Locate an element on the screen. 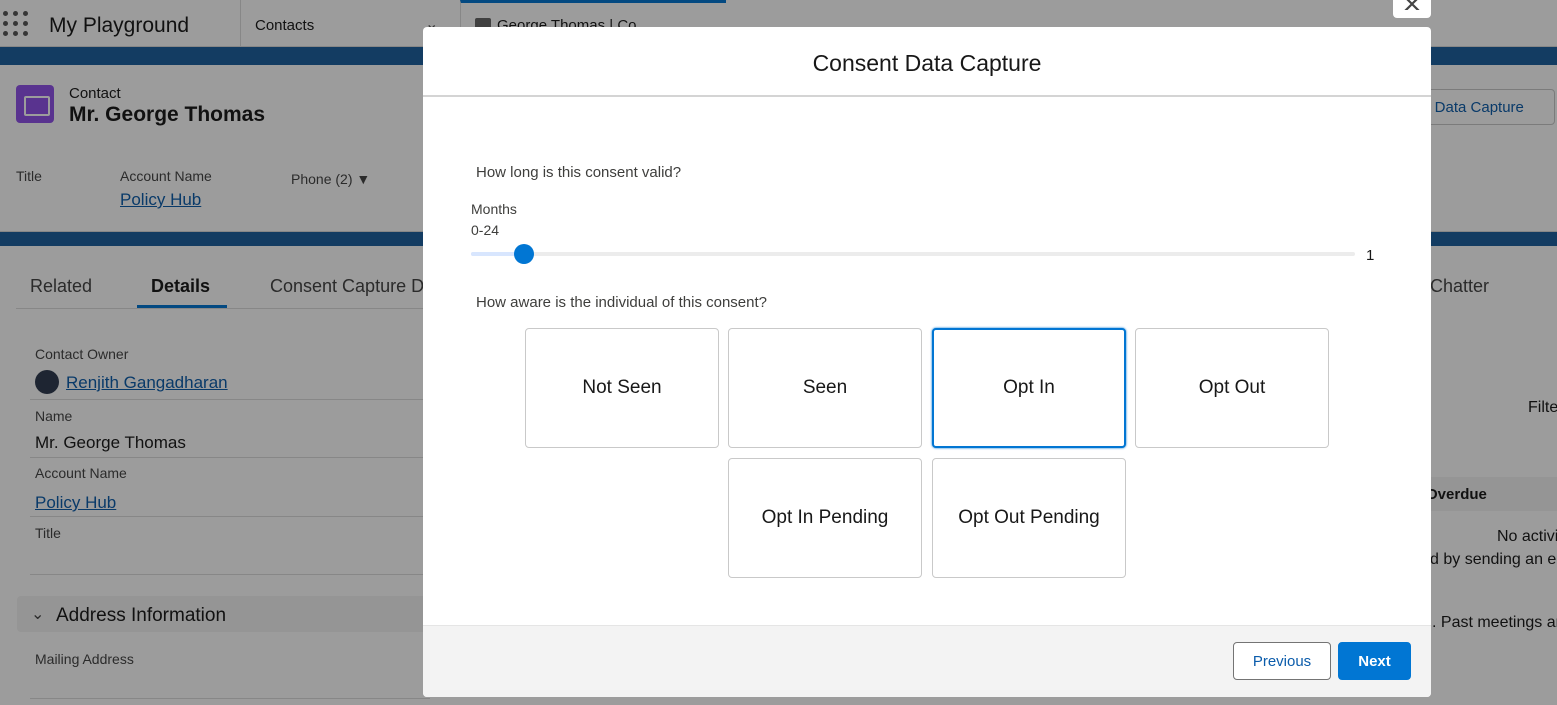 The image size is (1557, 705). option-label: Not Seen is located at coordinates (622, 387).